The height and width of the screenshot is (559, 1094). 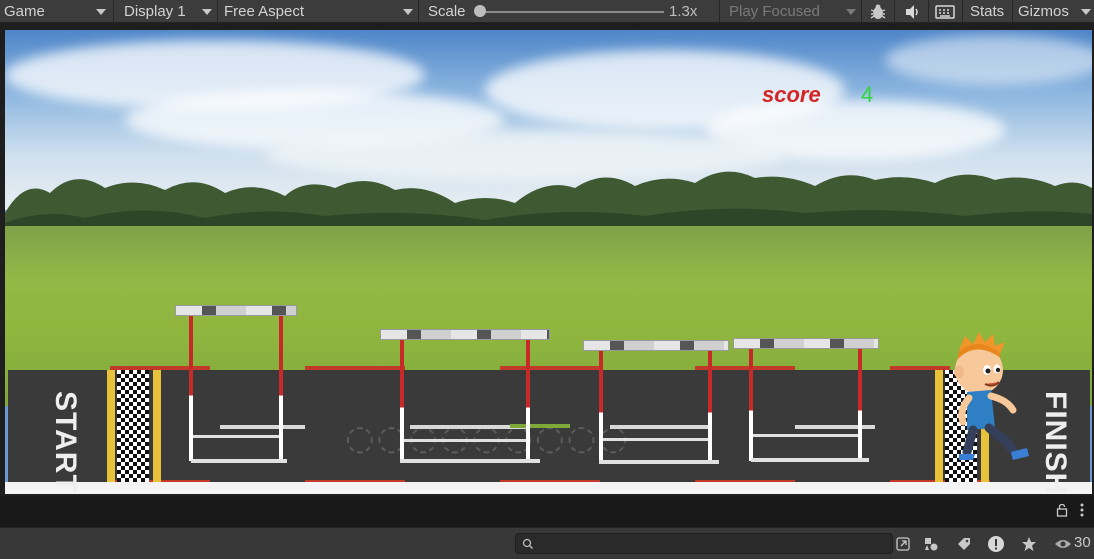 I want to click on hierarchy-icon, so click(x=931, y=544).